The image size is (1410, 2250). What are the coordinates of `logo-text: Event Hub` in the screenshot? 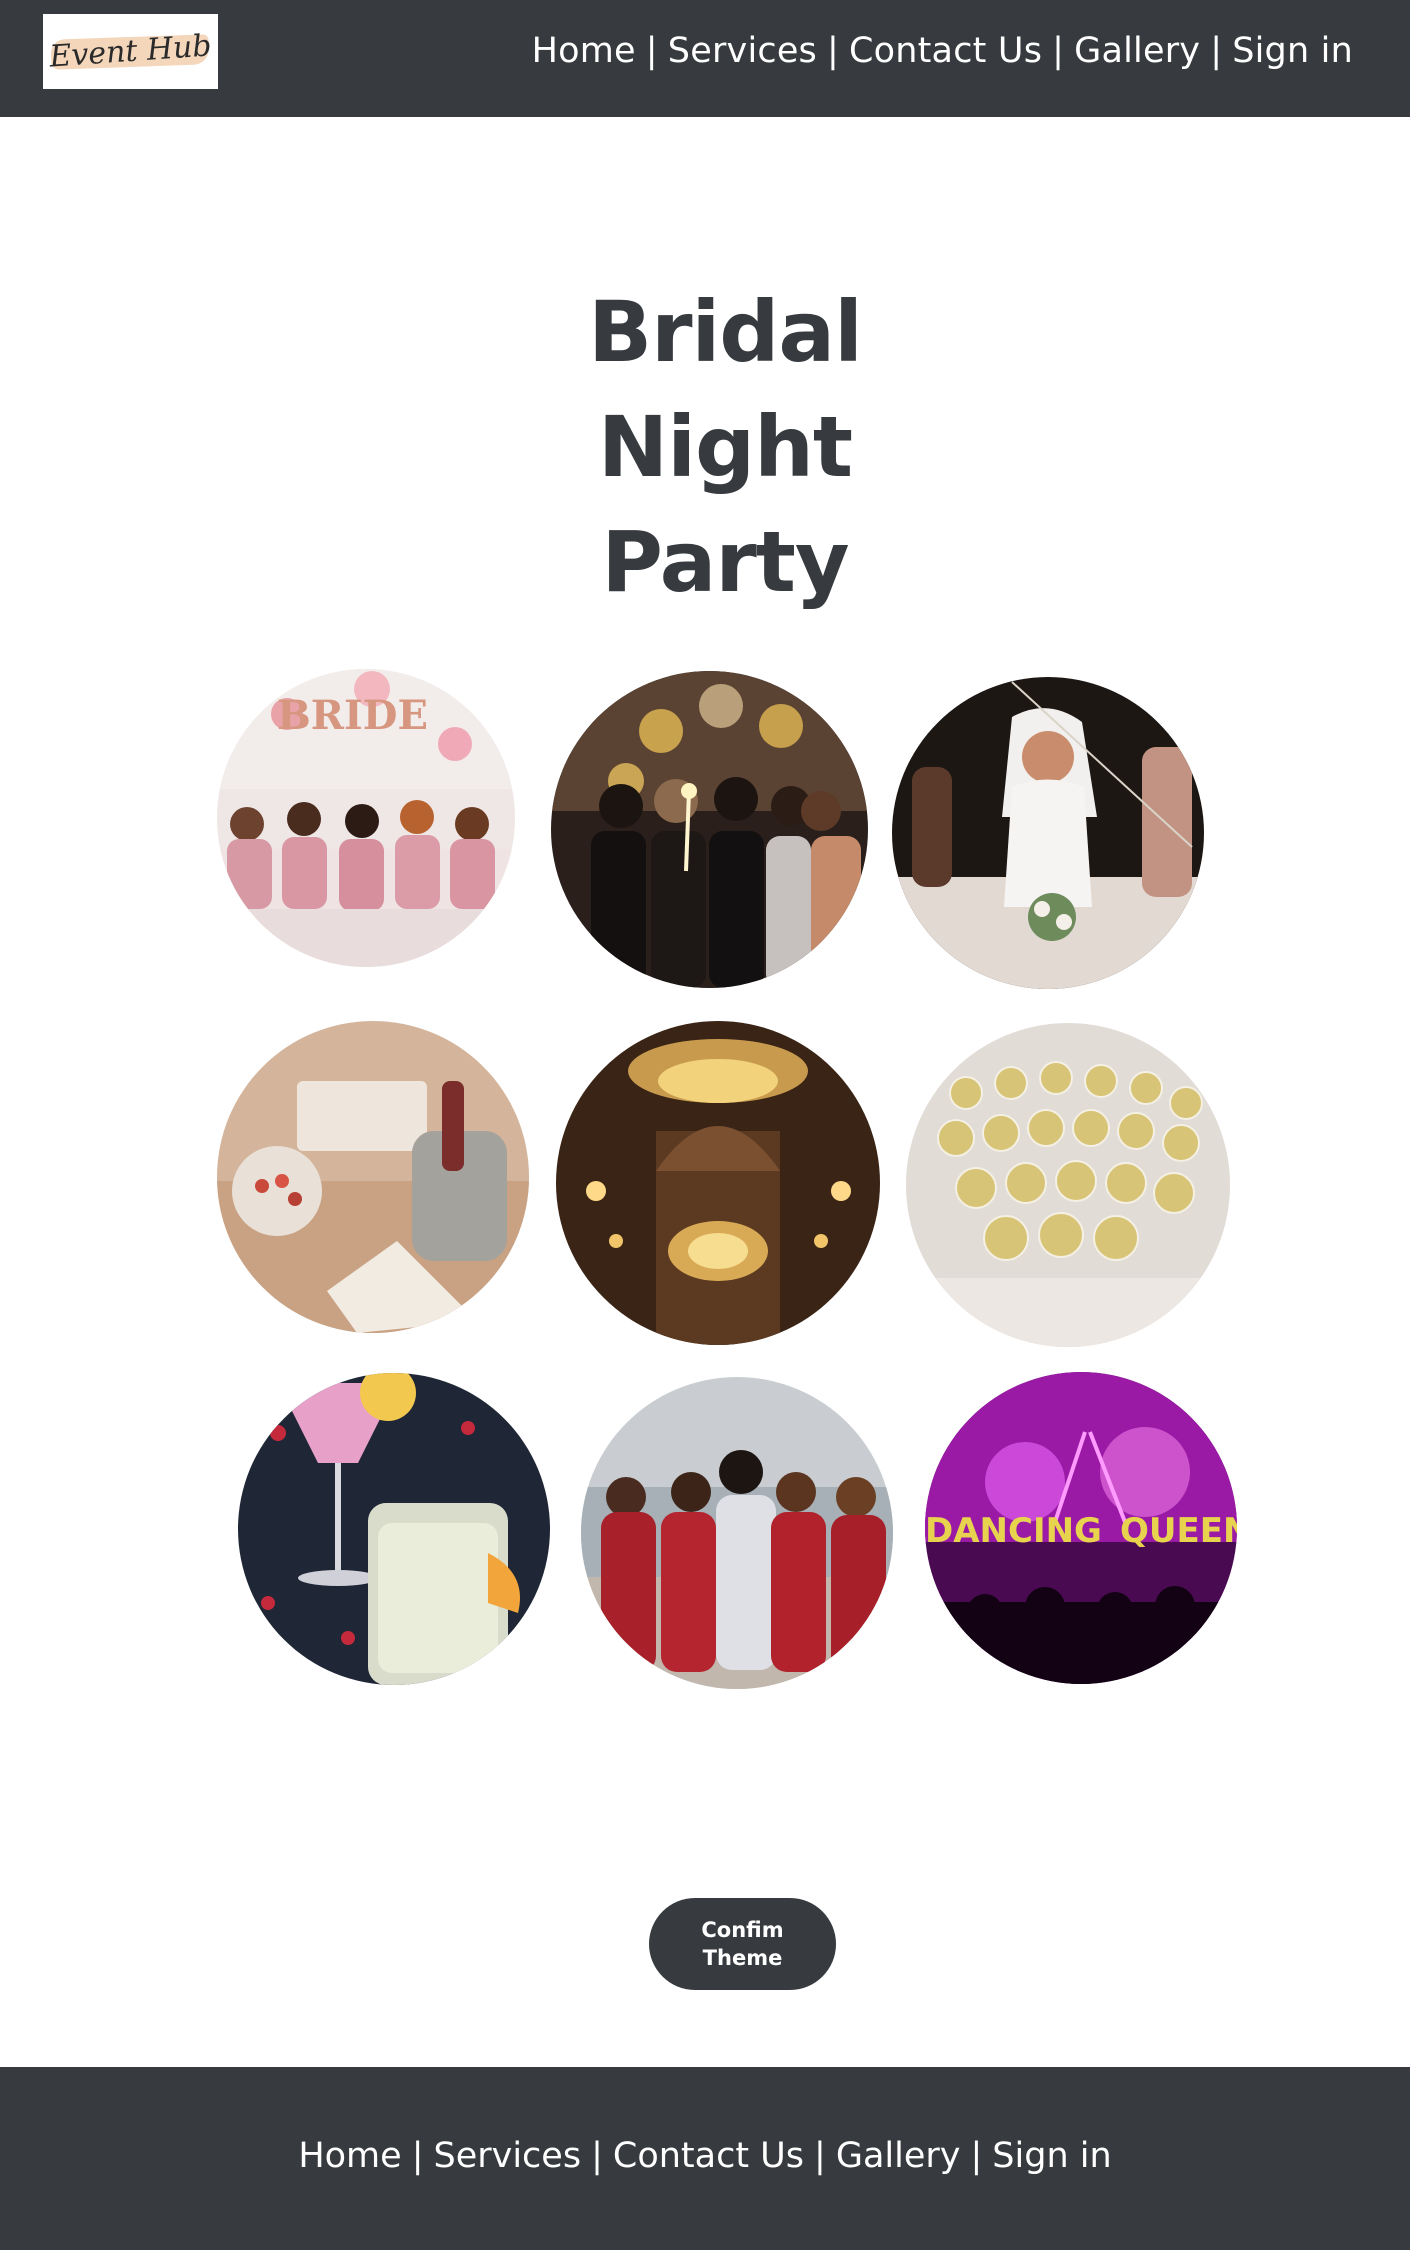 It's located at (130, 51).